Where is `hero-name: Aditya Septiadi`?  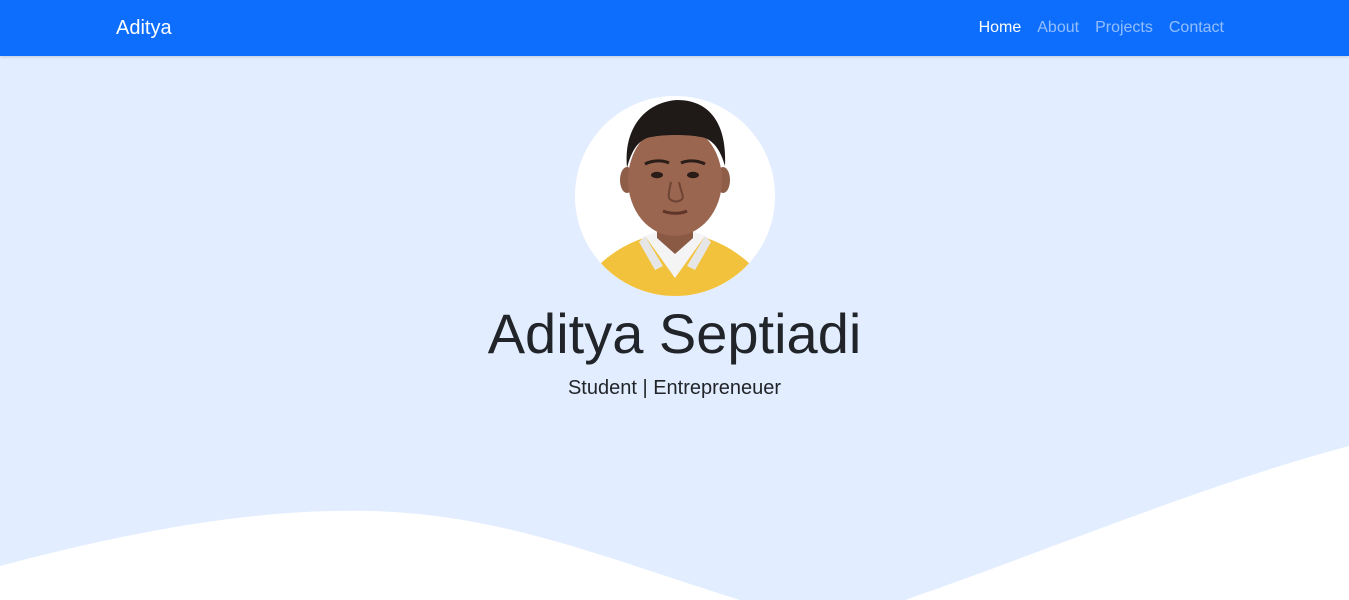
hero-name: Aditya Septiadi is located at coordinates (674, 333).